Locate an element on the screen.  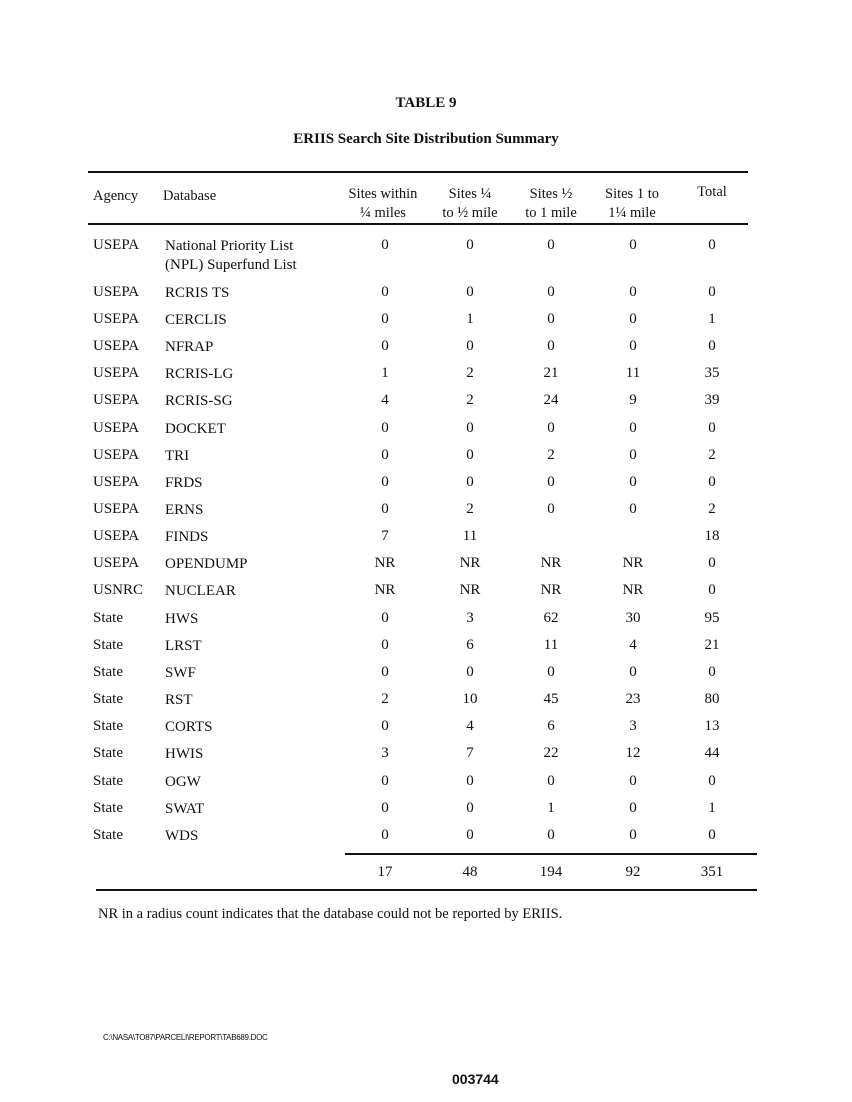
table-row: USEPA FINDS 7 11 18 is located at coordinates (426, 539).